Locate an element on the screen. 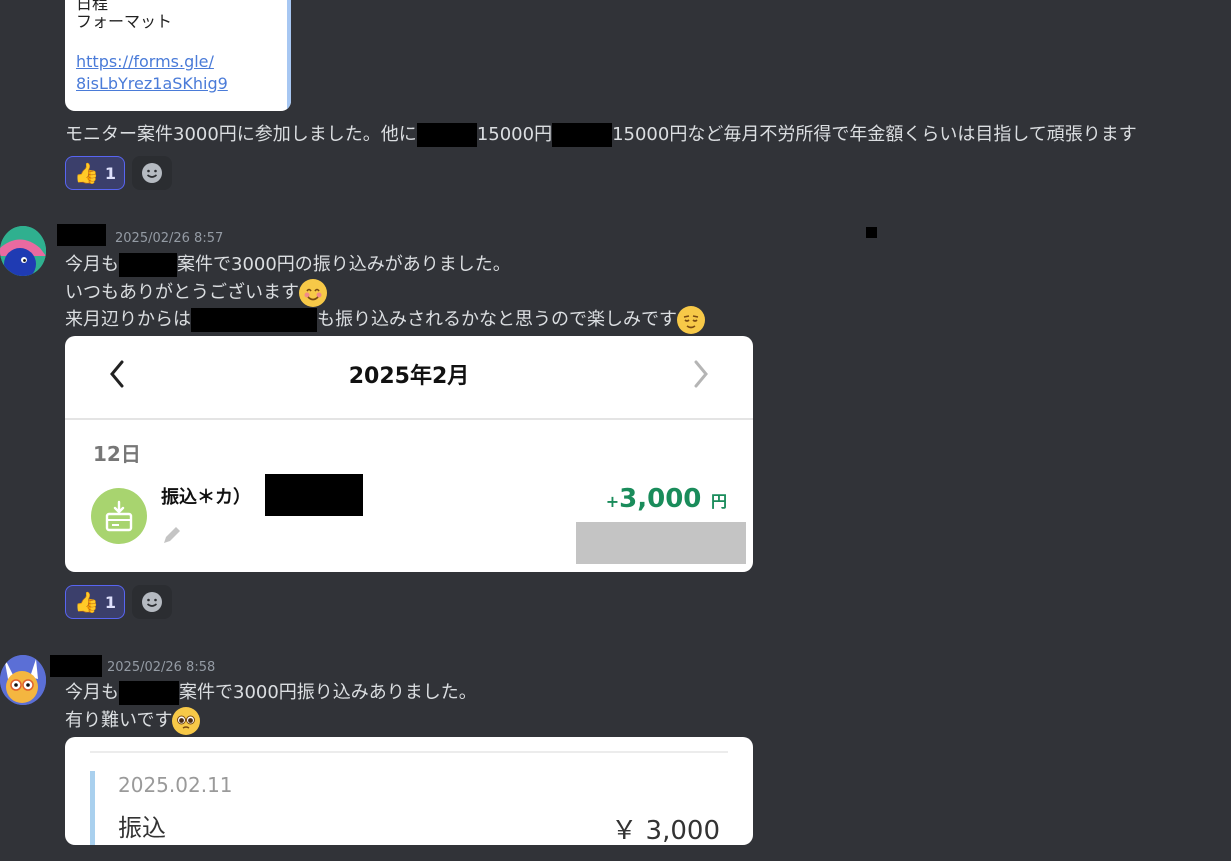  month-header: 2025年2月 is located at coordinates (409, 378).